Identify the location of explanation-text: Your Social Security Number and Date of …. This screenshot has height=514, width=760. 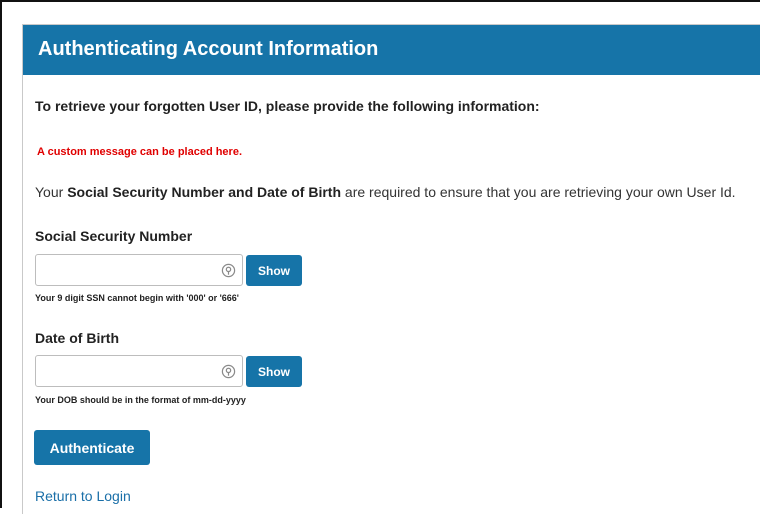
(385, 192).